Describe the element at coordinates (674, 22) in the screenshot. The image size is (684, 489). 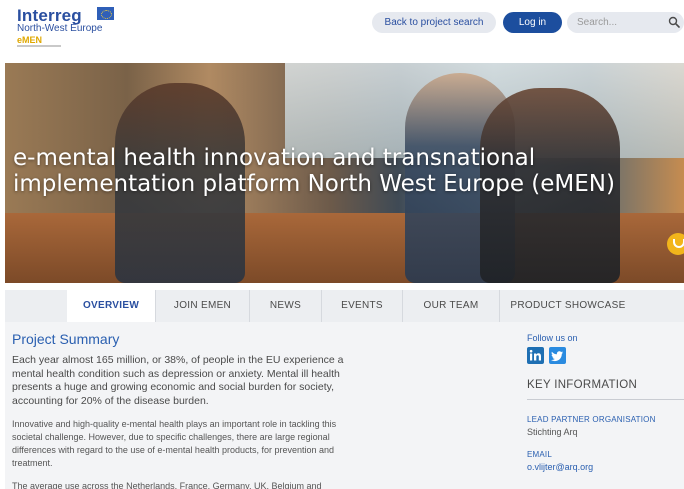
I see `search-icon` at that location.